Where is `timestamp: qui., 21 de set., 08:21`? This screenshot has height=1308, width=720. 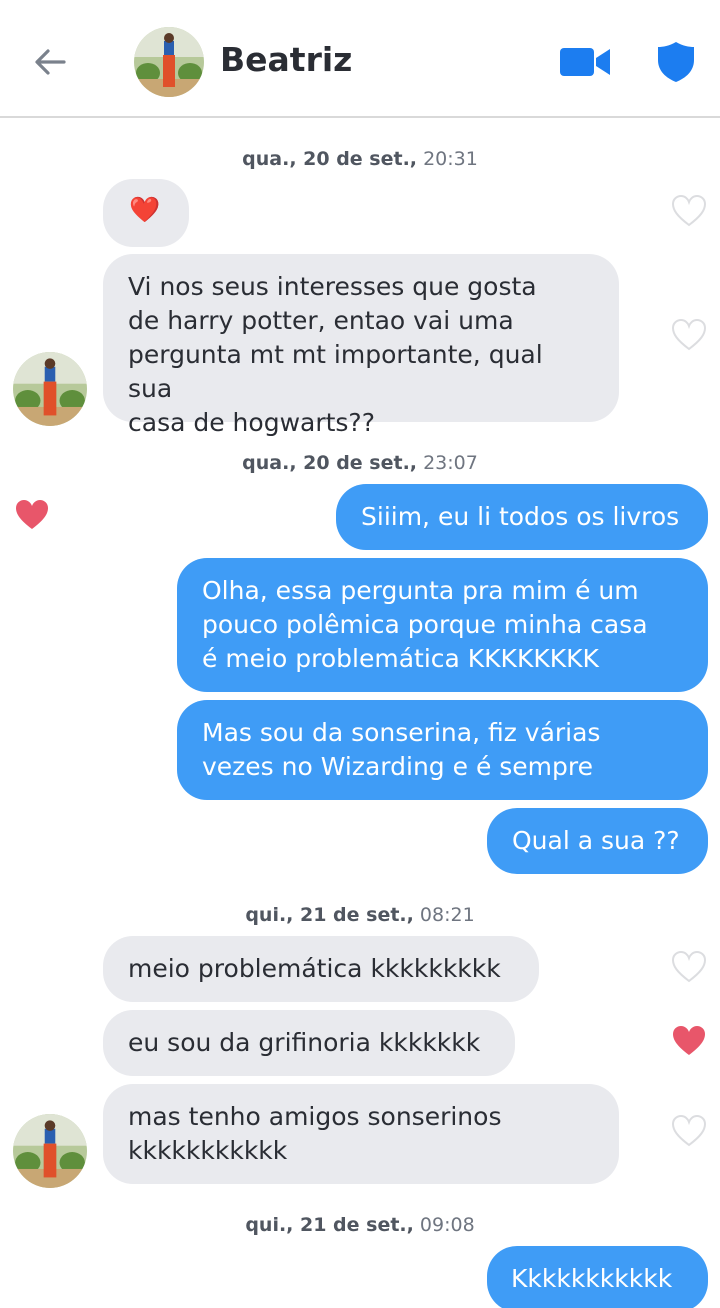
timestamp: qui., 21 de set., 08:21 is located at coordinates (360, 915).